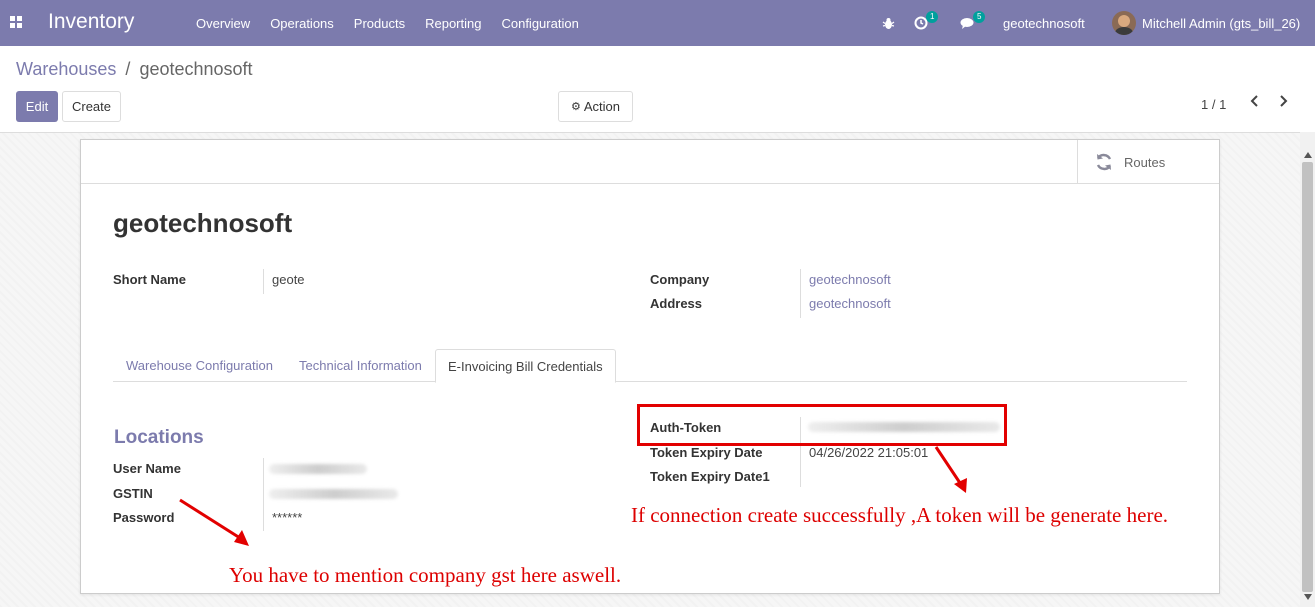 The width and height of the screenshot is (1315, 607). I want to click on breadcrumb-warehouses: Warehouses, so click(66, 69).